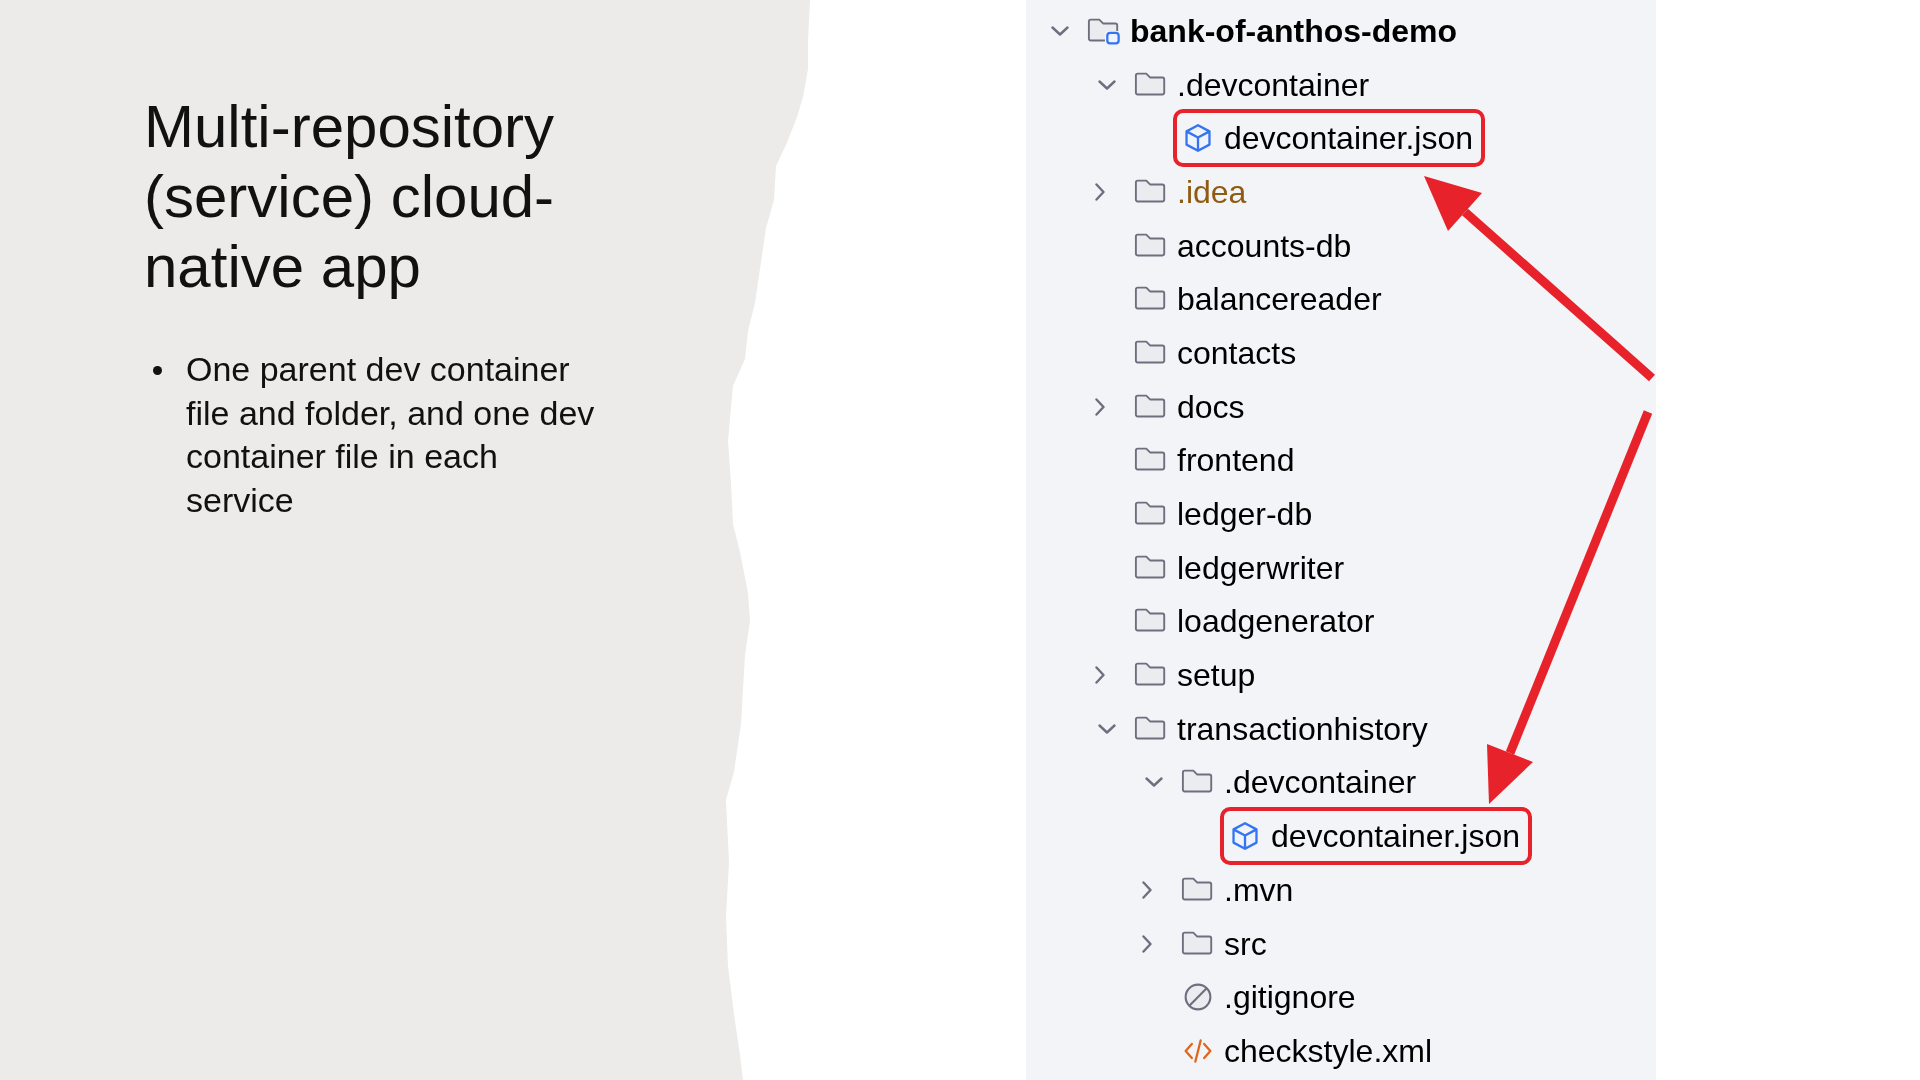 The height and width of the screenshot is (1080, 1920). Describe the element at coordinates (391, 435) in the screenshot. I see `bullet-text: One parent dev container file and folder, and one dev container file in each service` at that location.